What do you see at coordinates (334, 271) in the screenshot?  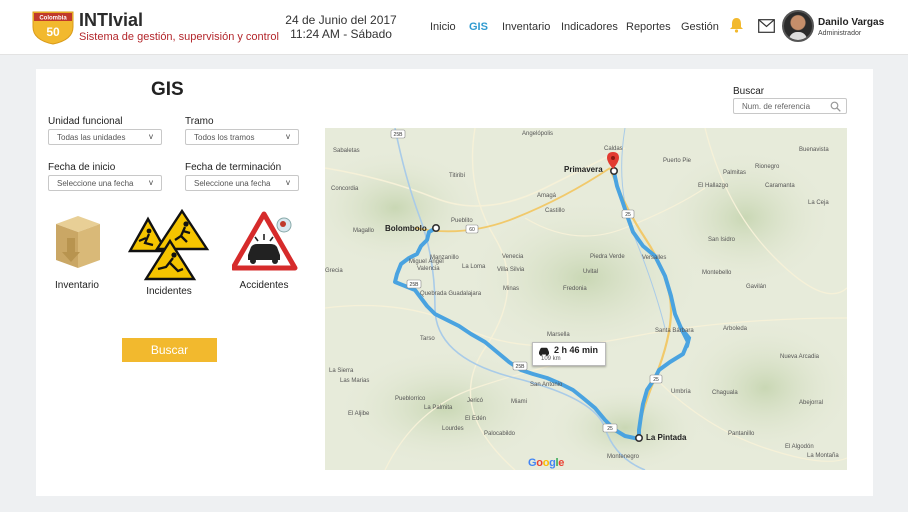 I see `map-place: Grecia` at bounding box center [334, 271].